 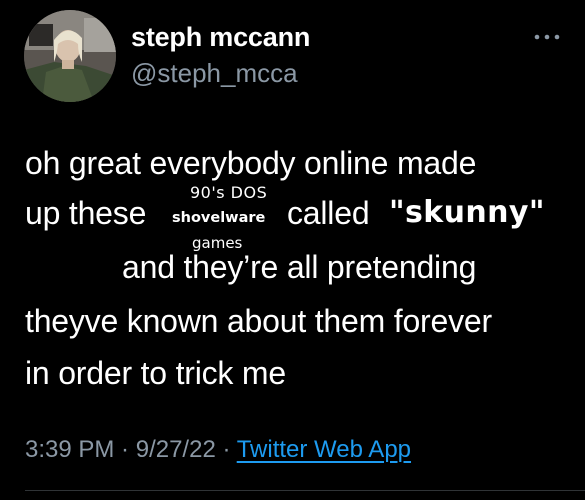 I want to click on overlay-caption-line-1: 90's DOS, so click(x=229, y=192).